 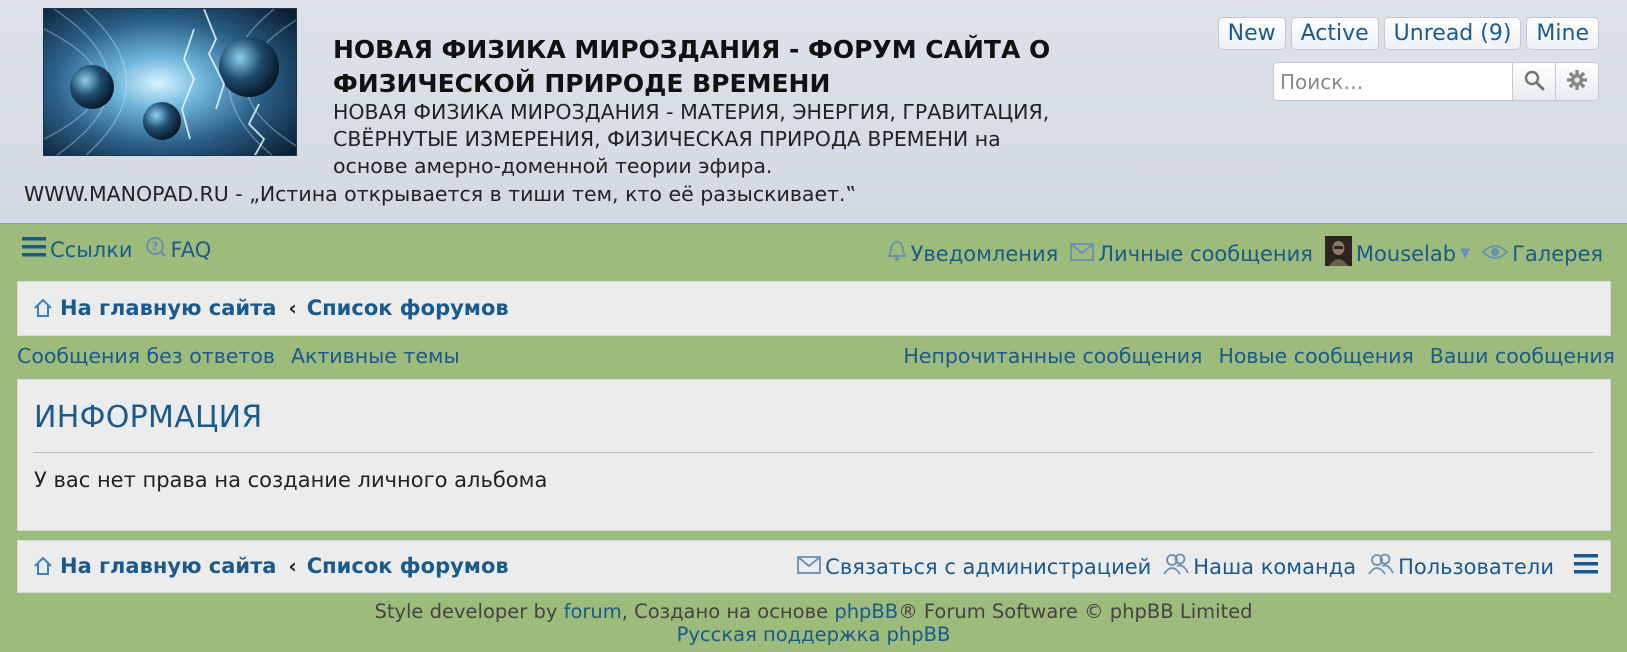 I want to click on unread-posts-button: Unread (9), so click(x=1452, y=33).